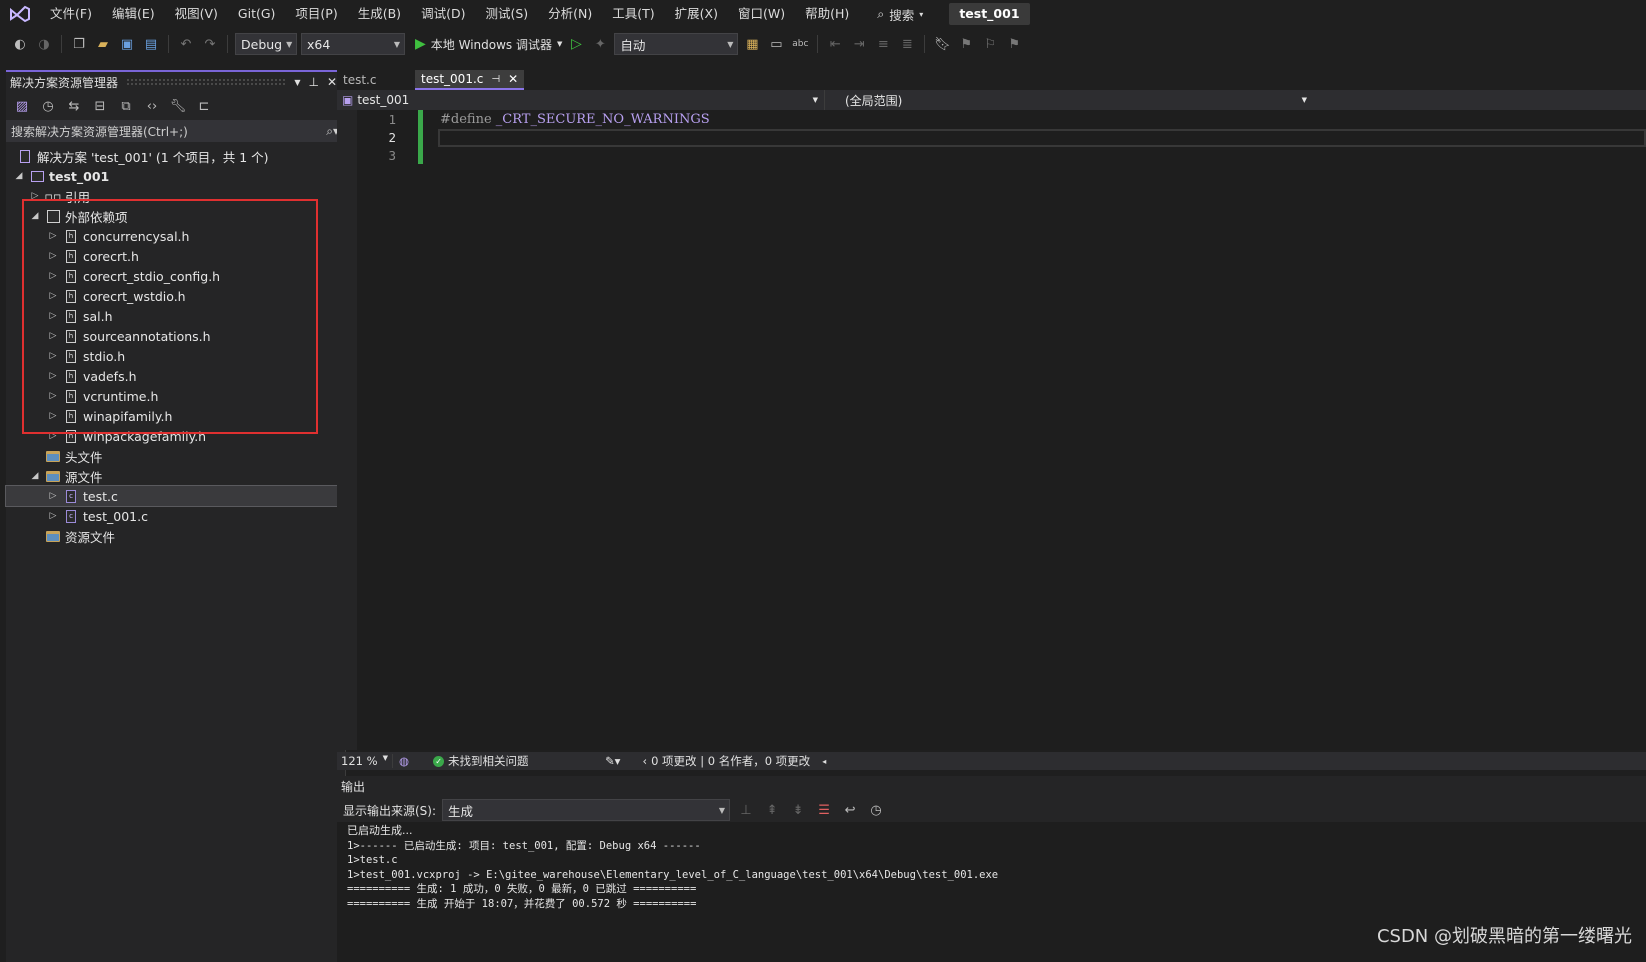 This screenshot has height=962, width=1646. Describe the element at coordinates (100, 106) in the screenshot. I see `collapse-all-icon: ⊟` at that location.